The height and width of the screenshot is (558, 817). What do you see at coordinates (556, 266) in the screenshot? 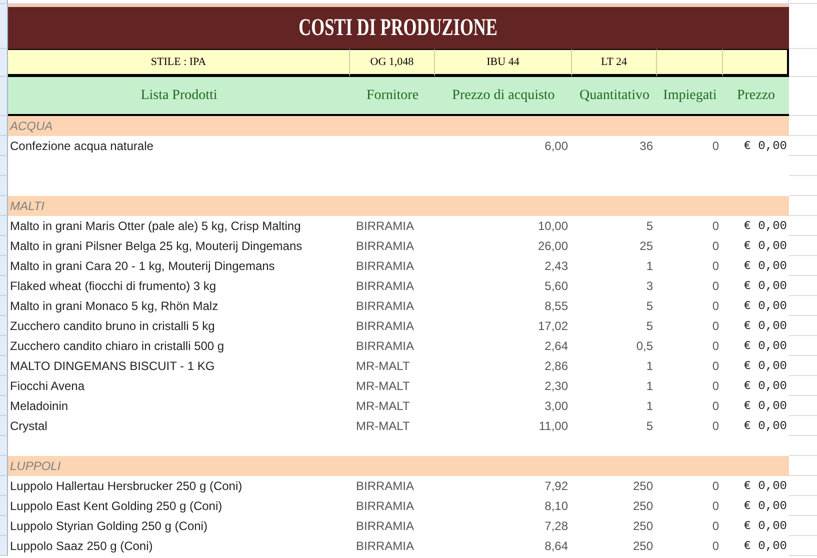
I see `purchase-price-cell-text: 2,43` at bounding box center [556, 266].